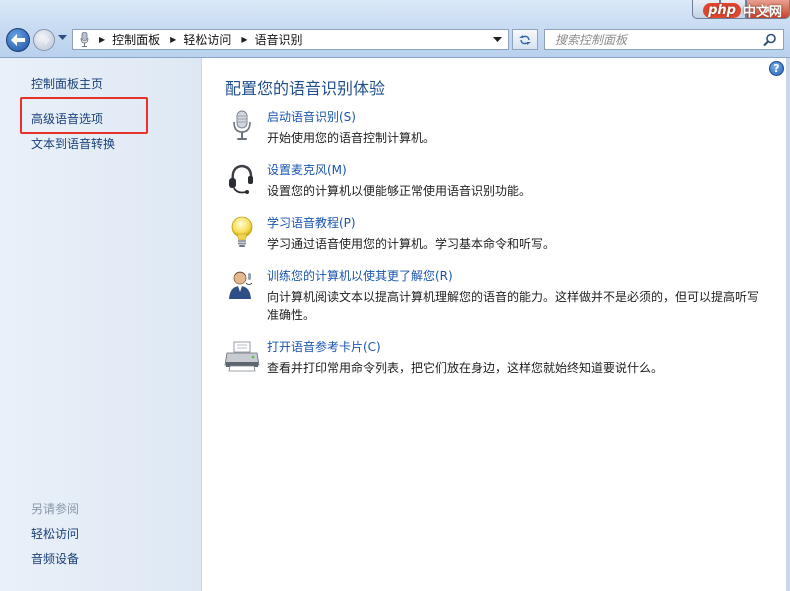 This screenshot has height=591, width=790. I want to click on recent-pages-dropdown, so click(62, 38).